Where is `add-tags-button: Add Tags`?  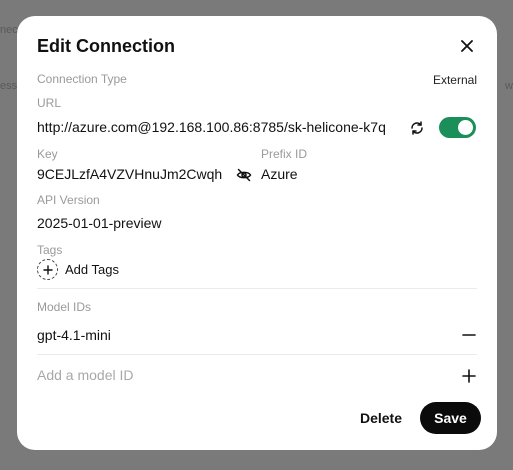
add-tags-button: Add Tags is located at coordinates (78, 269).